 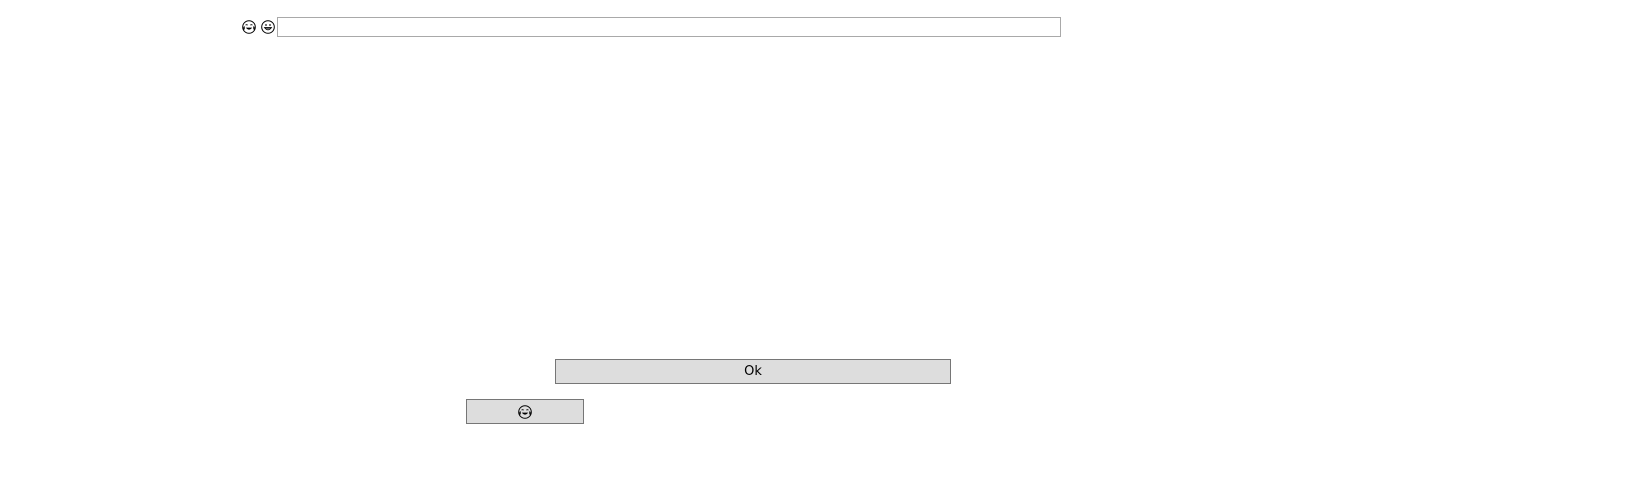 I want to click on ok-button: Ok, so click(x=753, y=371).